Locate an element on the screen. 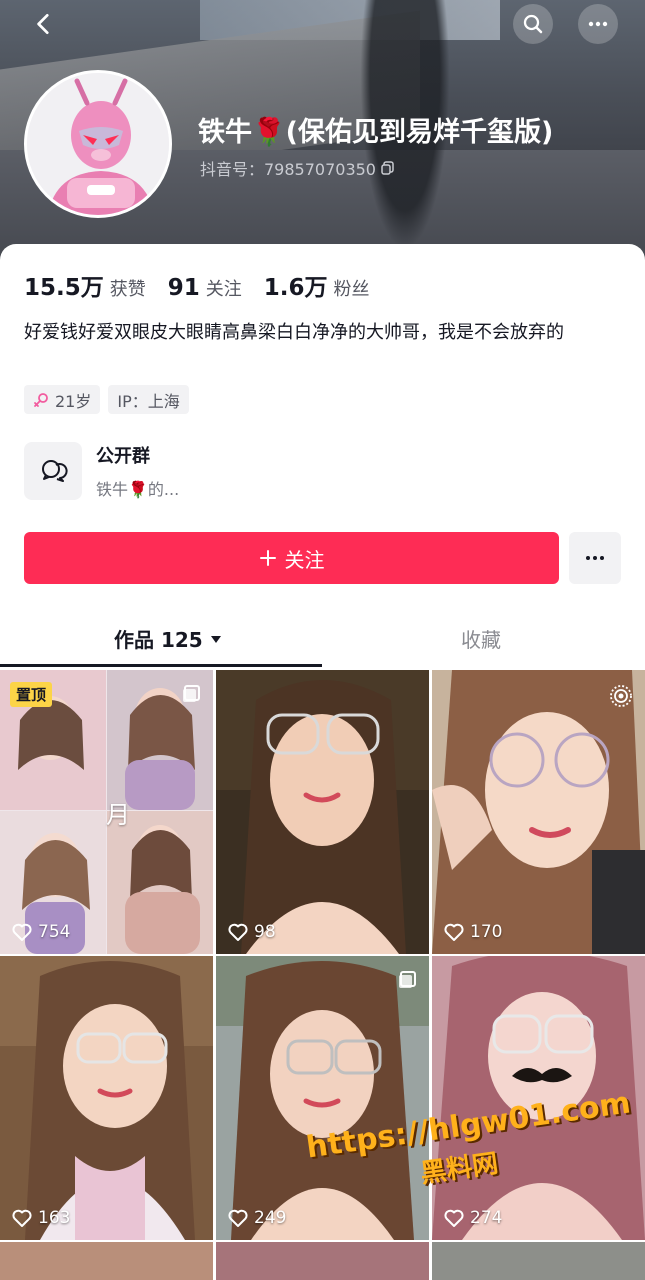 This screenshot has height=1280, width=645. age-tag: 21岁 is located at coordinates (62, 399).